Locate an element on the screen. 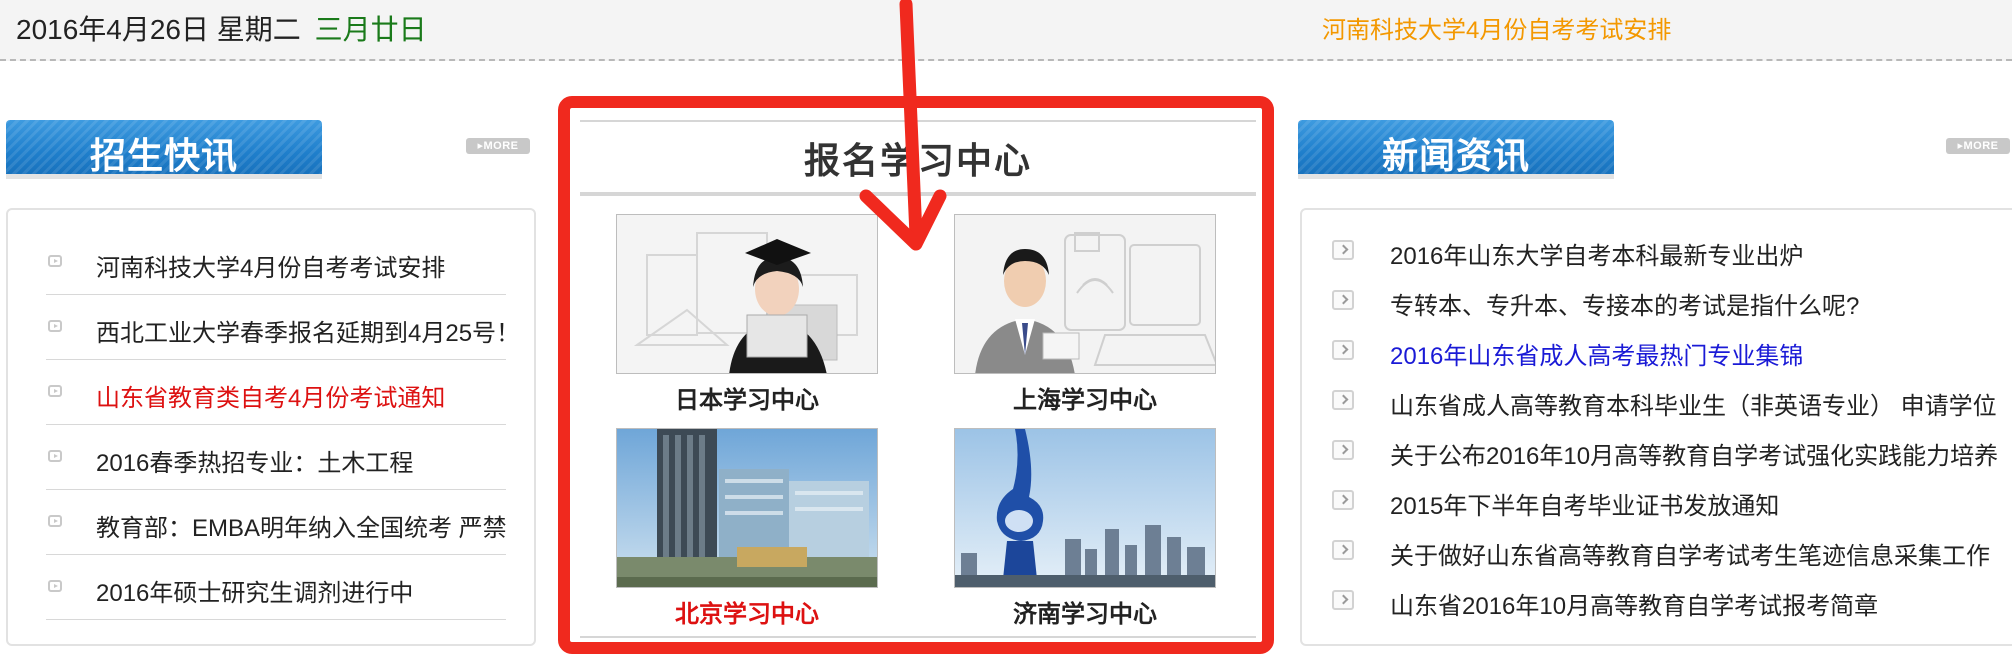 This screenshot has width=2012, height=660. list-item: 山东省成人高等教育本科毕业生（非英语专业） 申请学位 is located at coordinates (1672, 403).